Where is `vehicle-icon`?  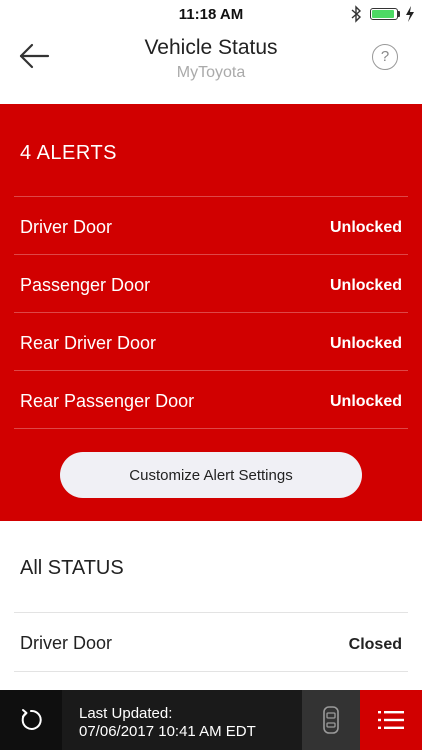 vehicle-icon is located at coordinates (331, 720).